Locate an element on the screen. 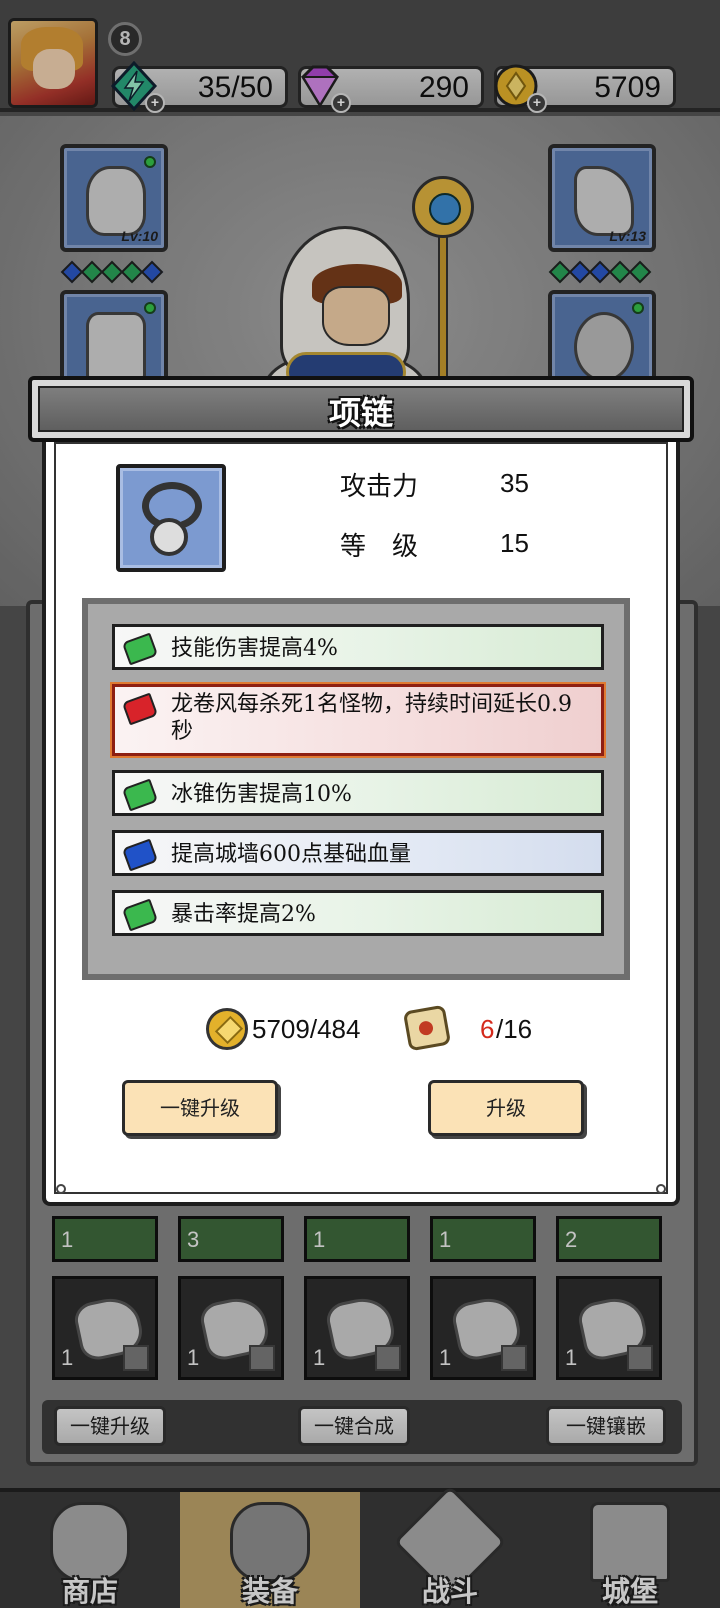  blue-gem-icon is located at coordinates (140, 855).